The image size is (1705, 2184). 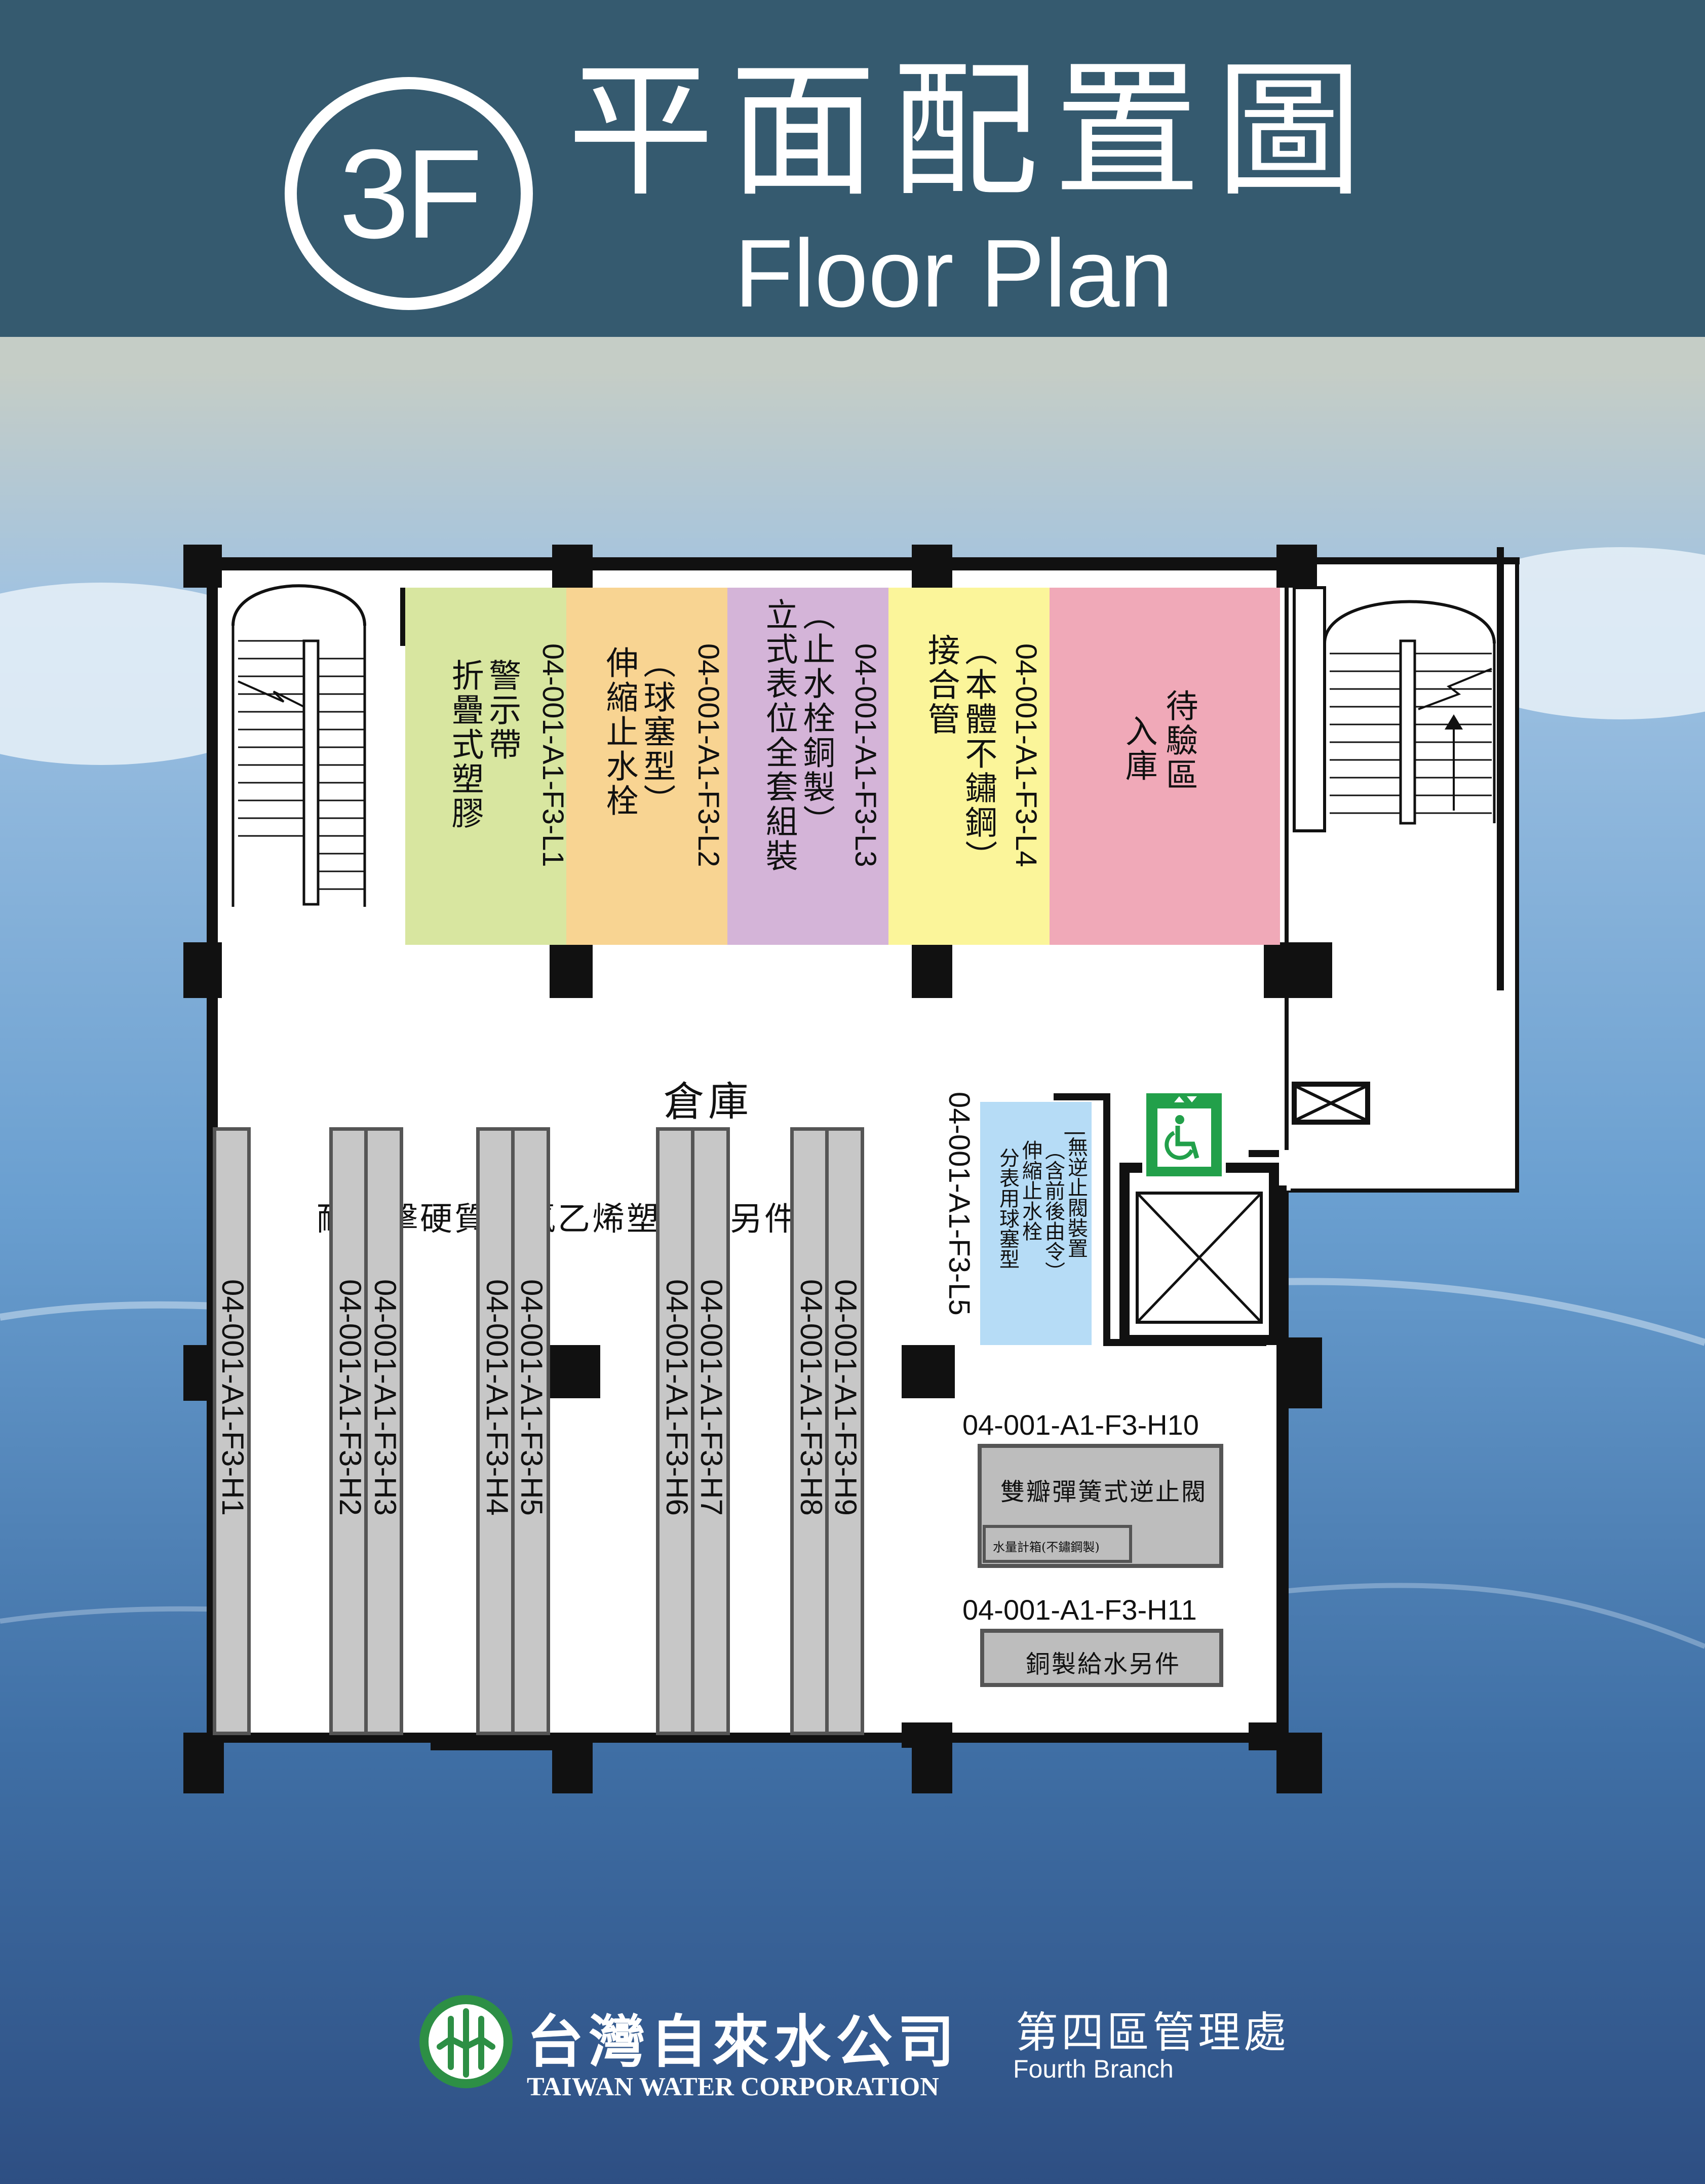 What do you see at coordinates (233, 1397) in the screenshot?
I see `shelf-H1-code: 04-001-A1-F3-H1` at bounding box center [233, 1397].